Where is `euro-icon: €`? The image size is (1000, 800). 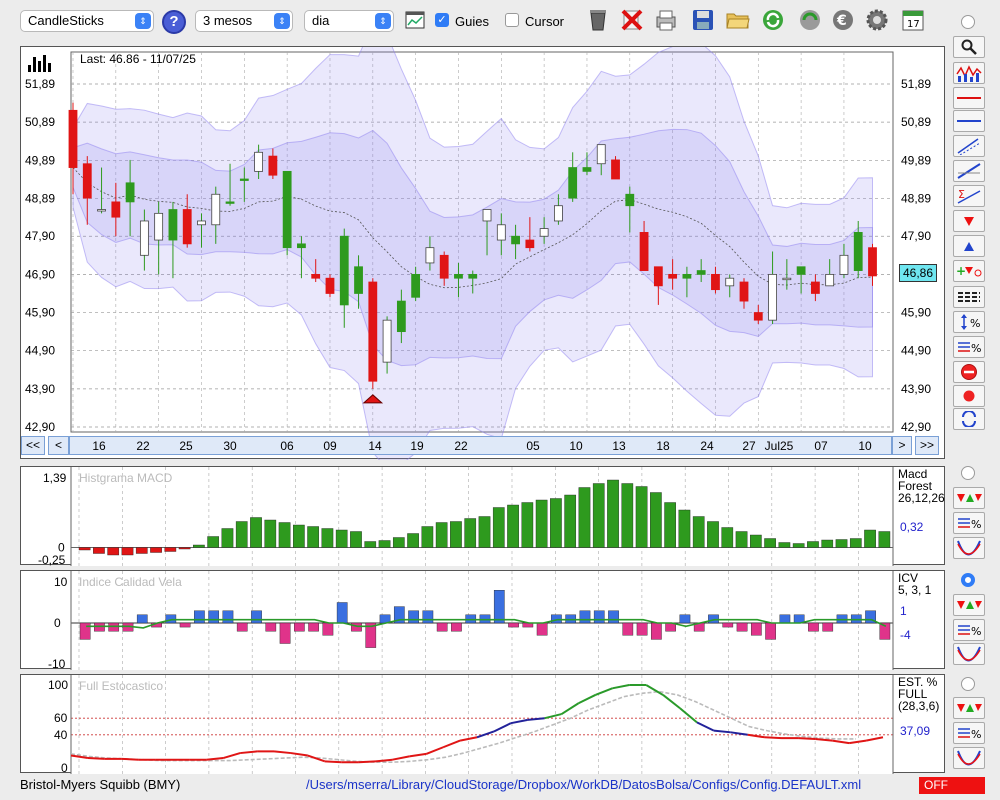 euro-icon: € is located at coordinates (843, 20).